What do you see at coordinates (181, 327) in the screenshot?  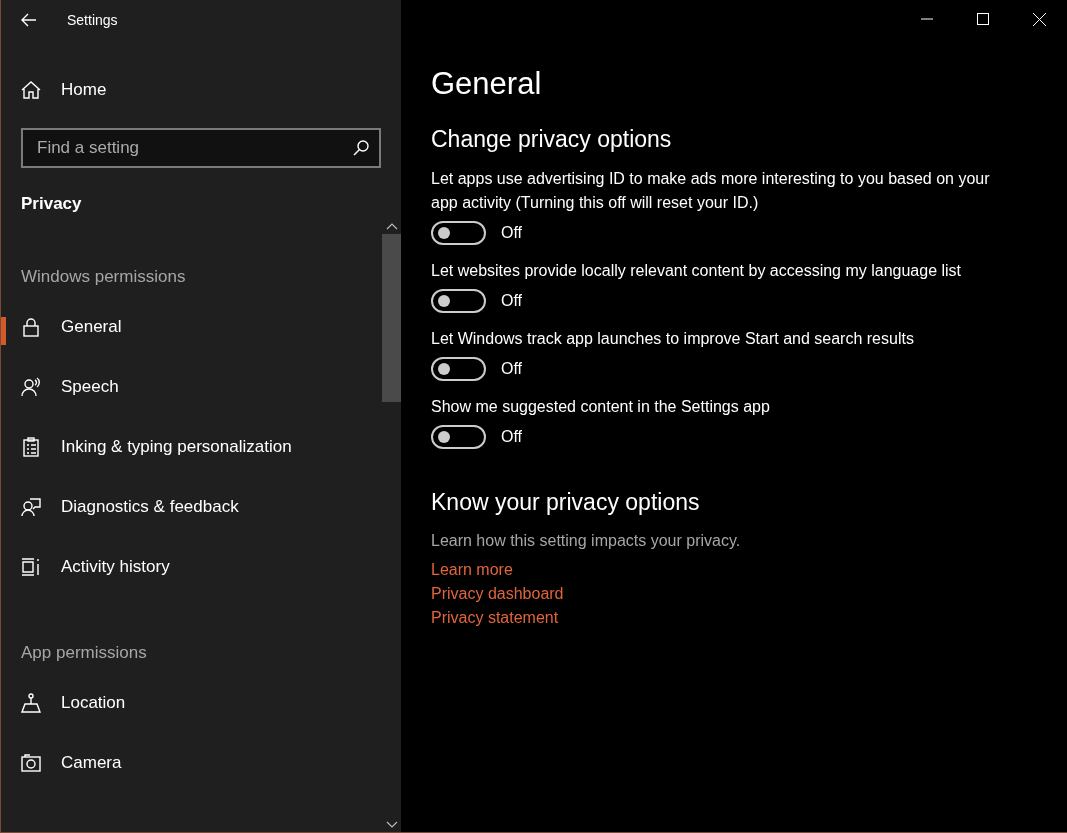 I see `sidebar-item: General` at bounding box center [181, 327].